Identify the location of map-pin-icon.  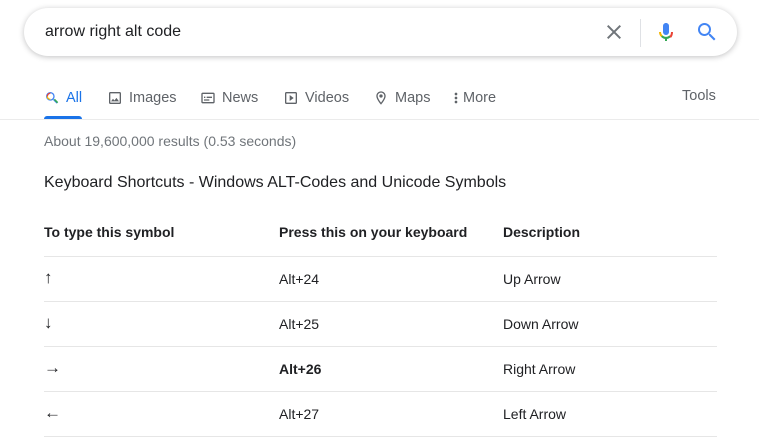
(381, 98).